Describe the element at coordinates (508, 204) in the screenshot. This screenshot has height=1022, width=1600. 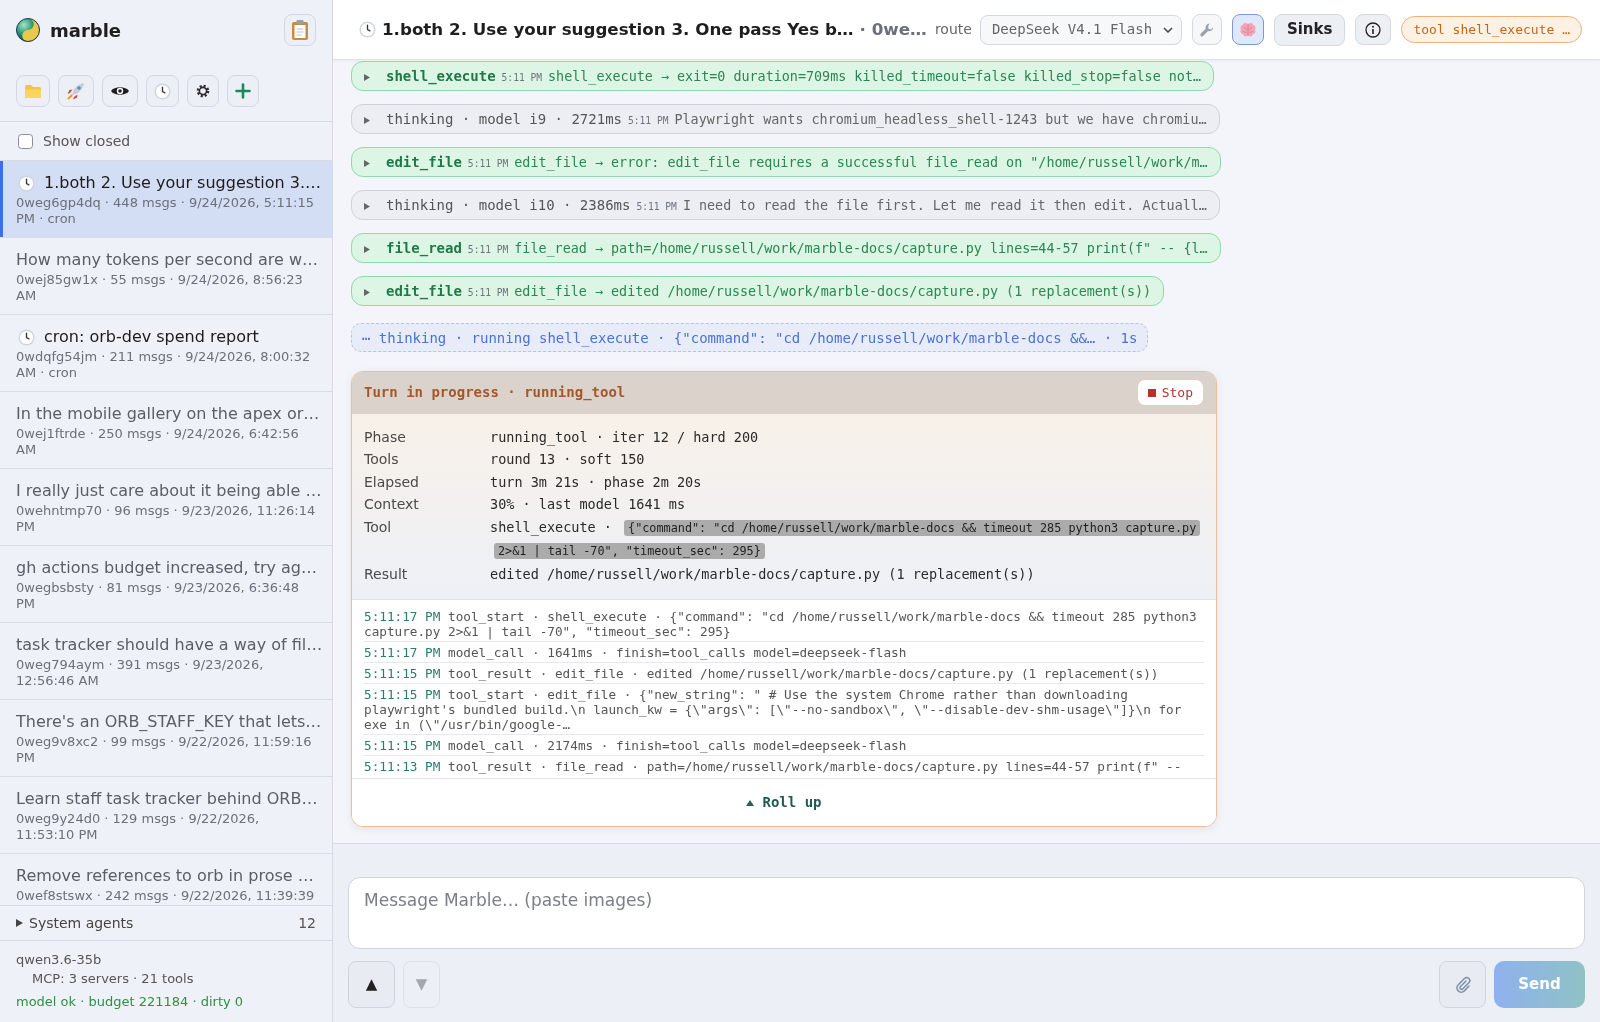
I see `thinking-label: thinking · model i10 · 2386ms` at that location.